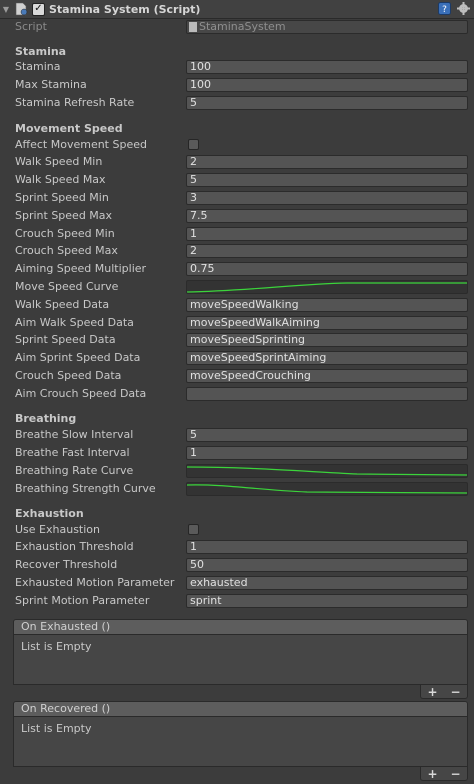 The image size is (474, 784). I want to click on exhaustion-heading: Exhaustion, so click(49, 513).